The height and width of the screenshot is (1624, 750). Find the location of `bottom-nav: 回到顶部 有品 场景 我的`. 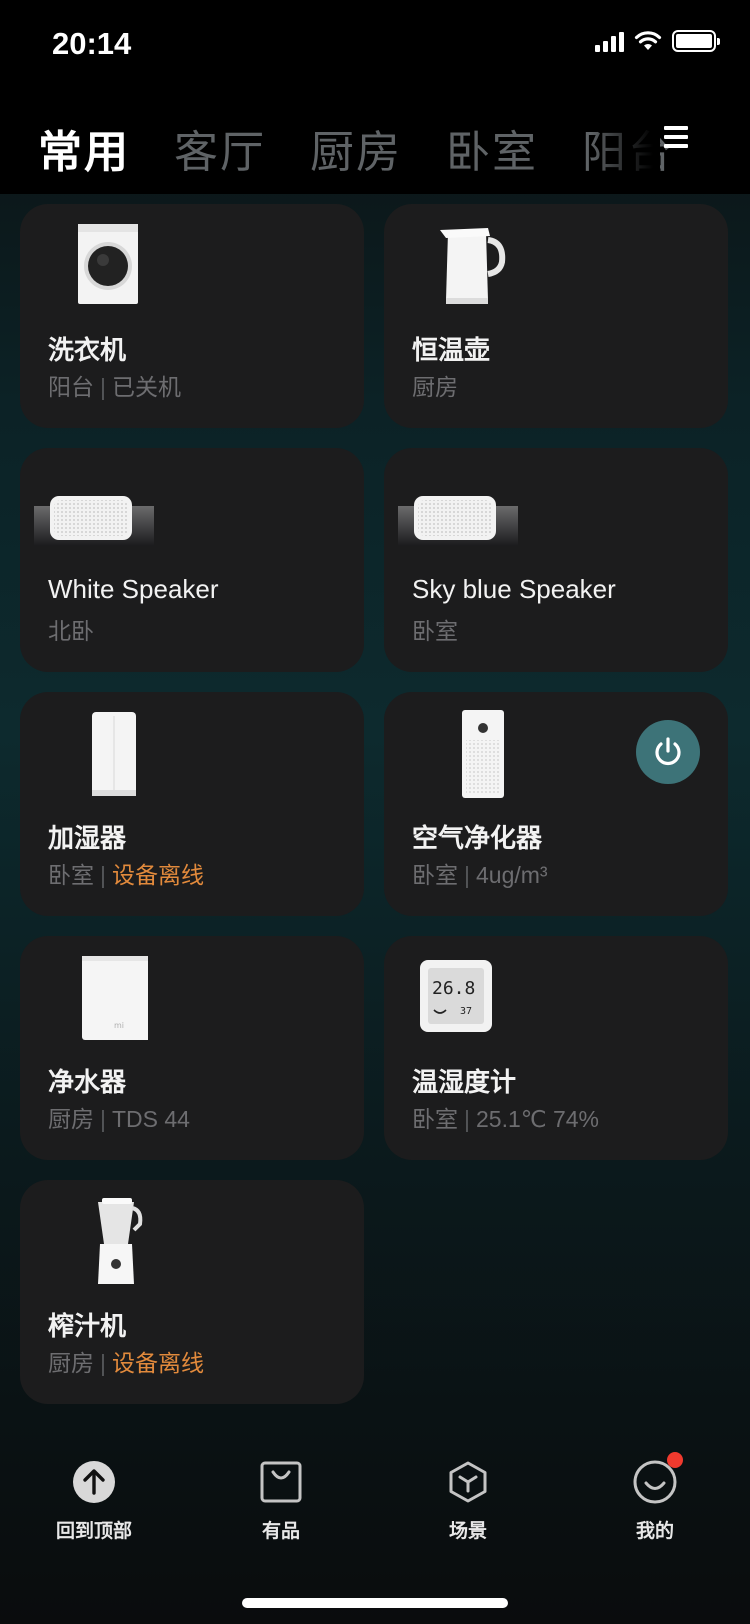

bottom-nav: 回到顶部 有品 场景 我的 is located at coordinates (375, 1495).